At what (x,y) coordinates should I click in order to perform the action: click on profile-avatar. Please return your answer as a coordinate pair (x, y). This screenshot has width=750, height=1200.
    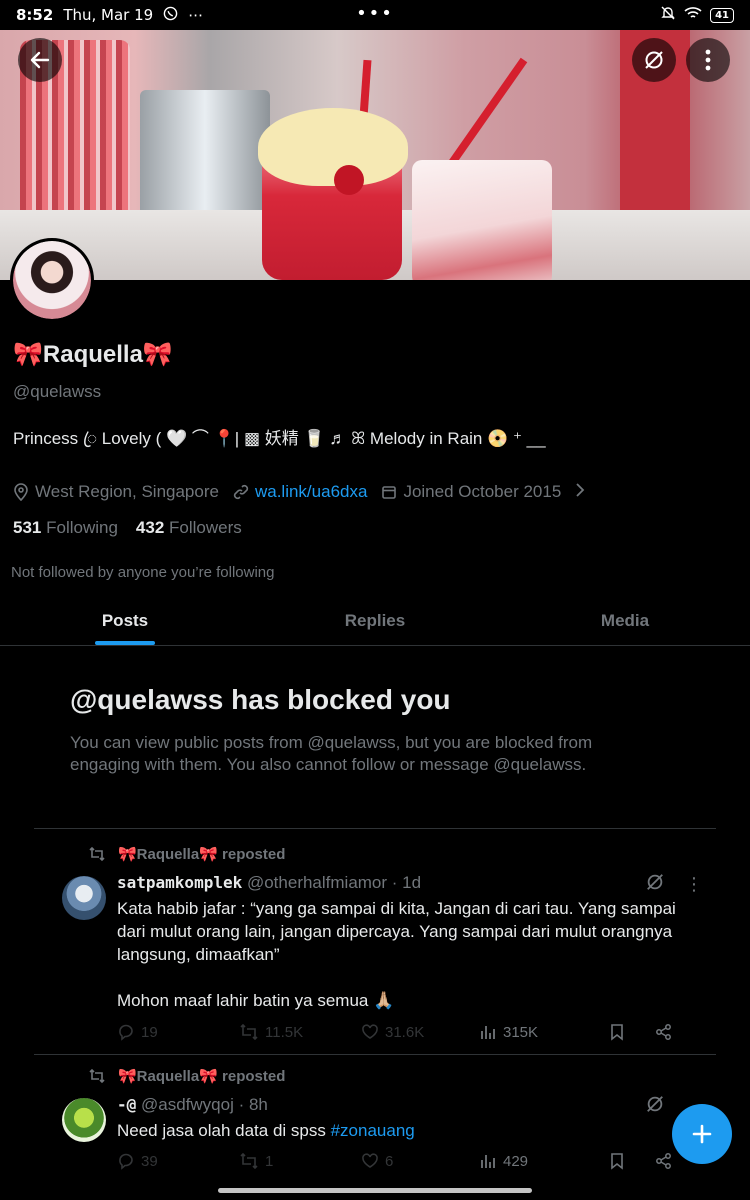
    Looking at the image, I should click on (52, 280).